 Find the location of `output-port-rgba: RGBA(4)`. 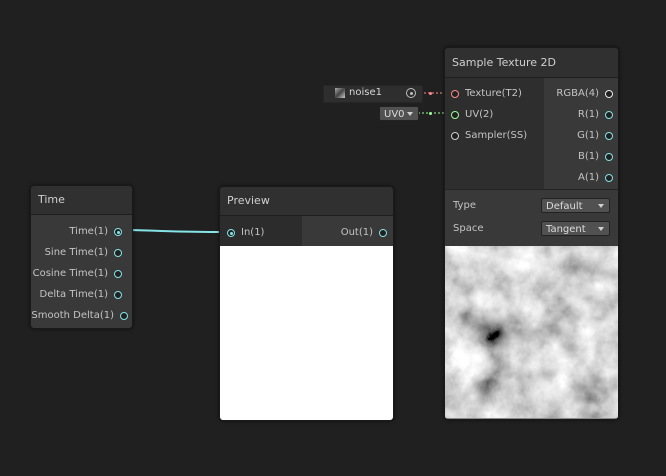

output-port-rgba: RGBA(4) is located at coordinates (584, 94).